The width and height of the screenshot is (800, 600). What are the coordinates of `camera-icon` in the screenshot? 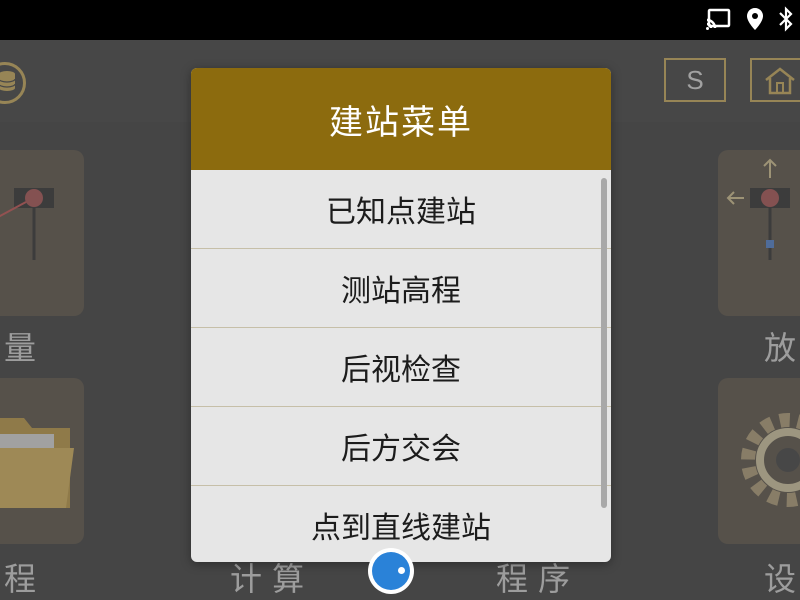 It's located at (391, 571).